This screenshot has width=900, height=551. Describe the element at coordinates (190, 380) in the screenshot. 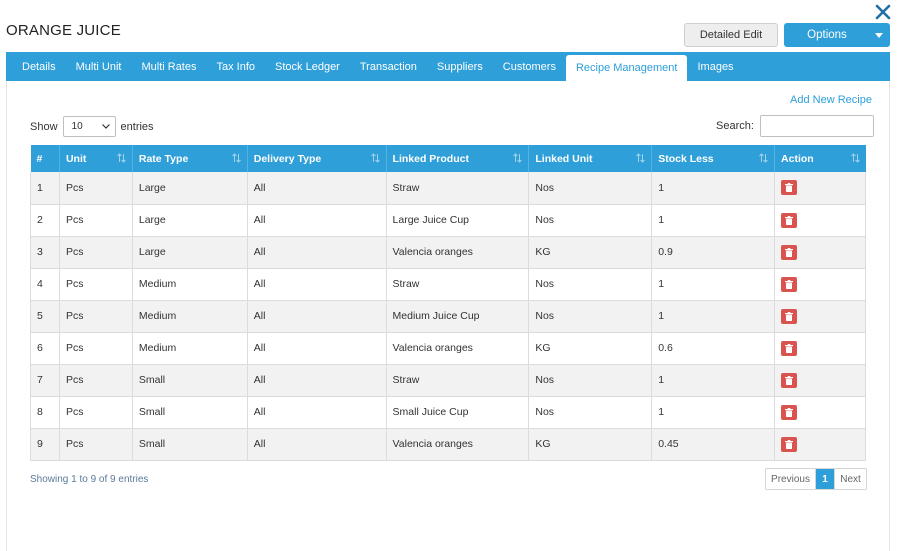

I see `table-cell: Small` at that location.